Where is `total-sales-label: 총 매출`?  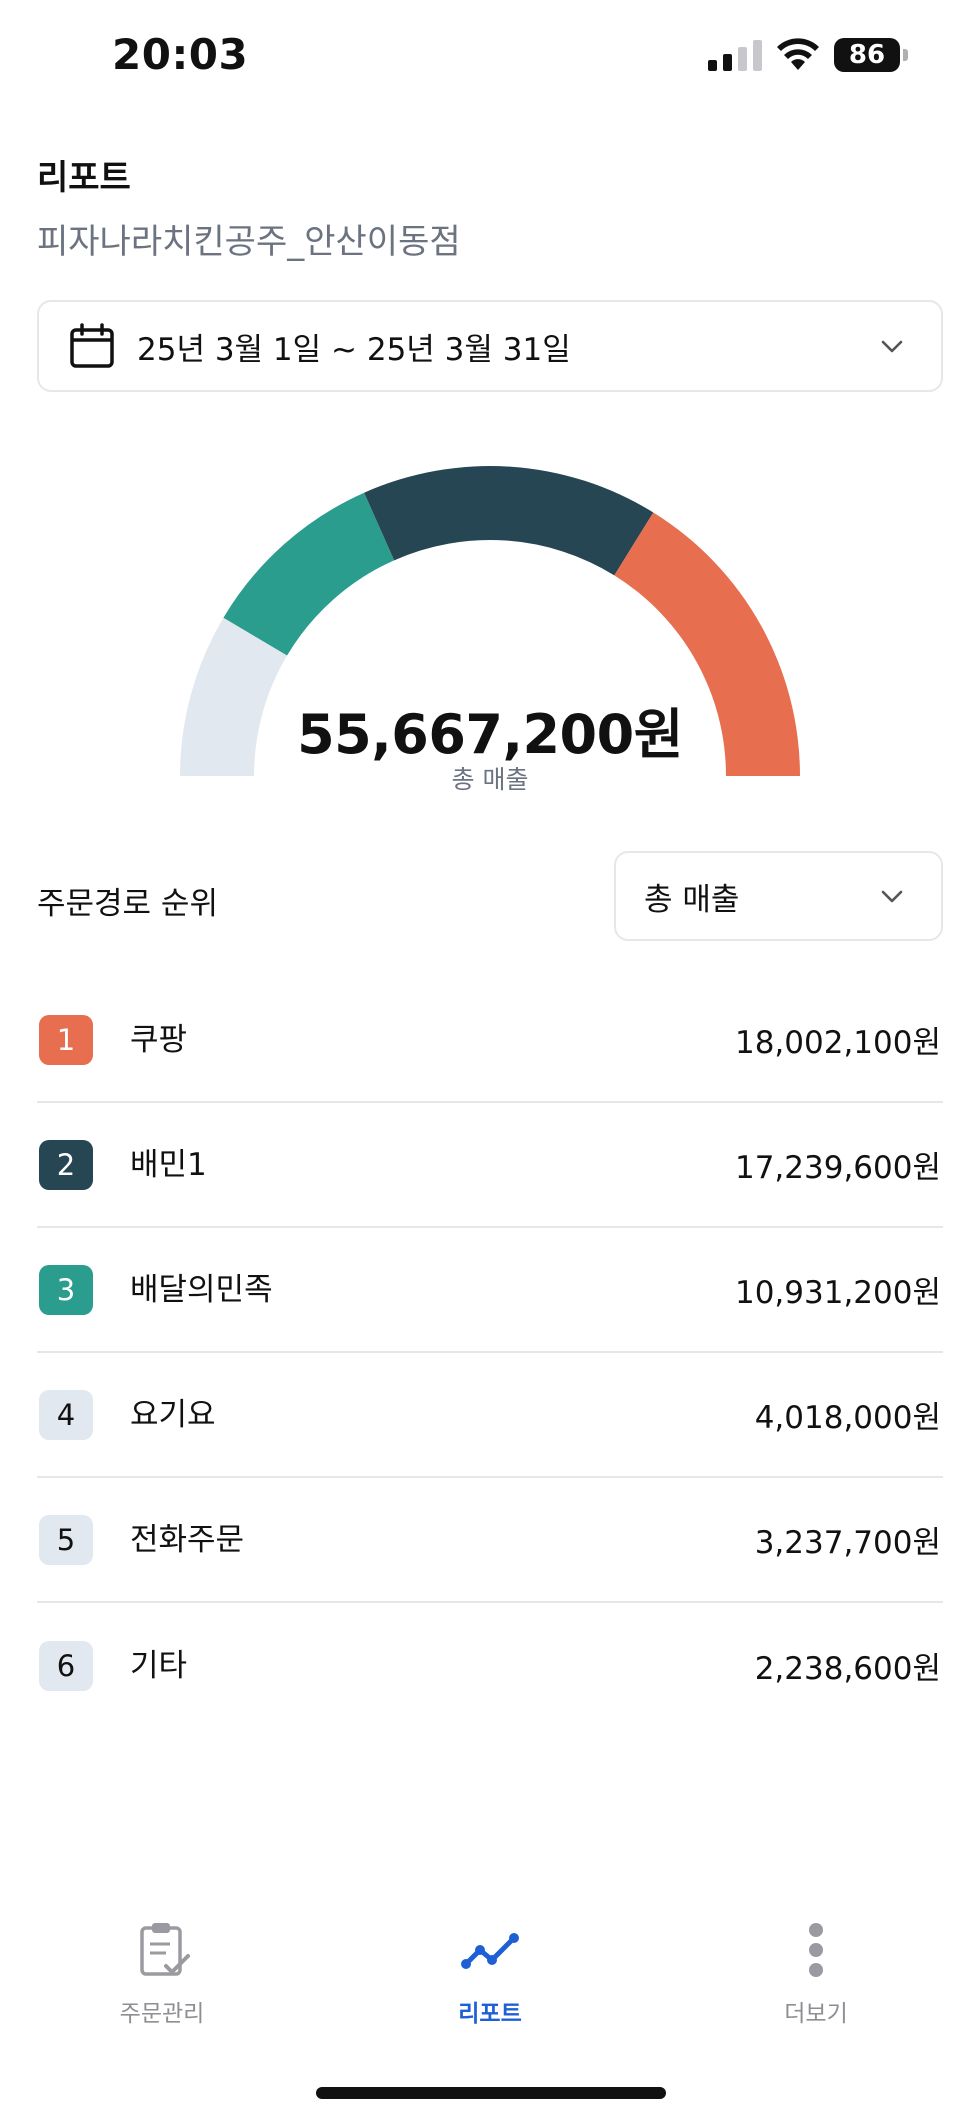 total-sales-label: 총 매출 is located at coordinates (490, 779).